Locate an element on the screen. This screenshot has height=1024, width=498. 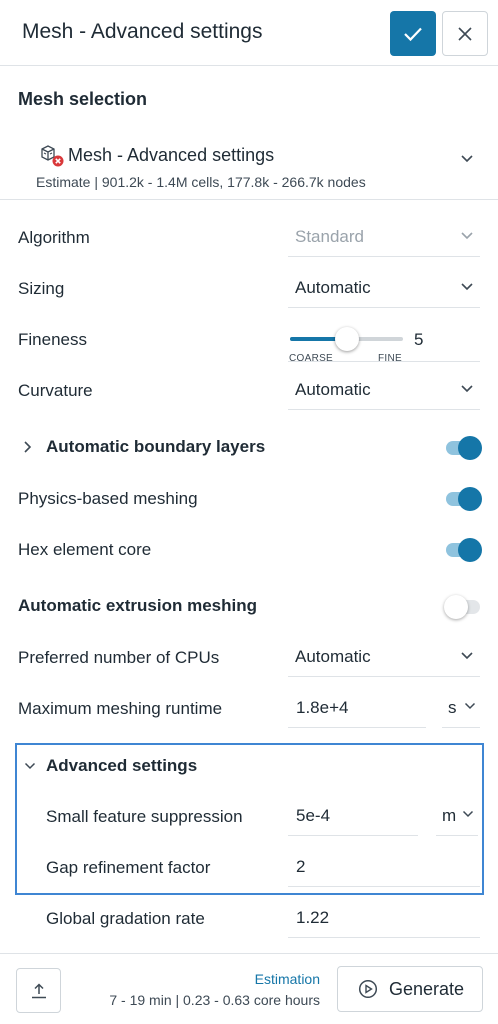
runtime-value: 1.8e+4 is located at coordinates (322, 707).